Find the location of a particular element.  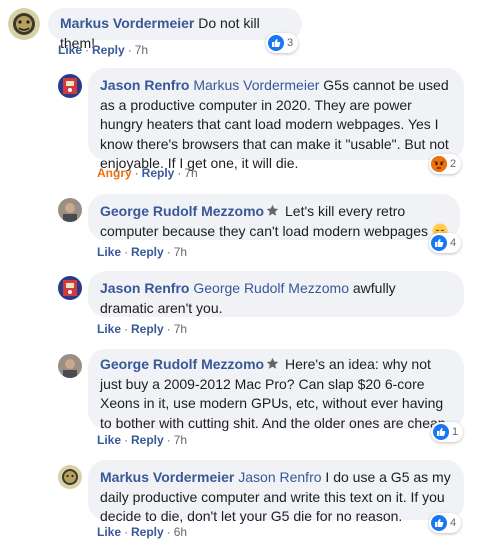

mention-link: Jason Renfro is located at coordinates (279, 477).